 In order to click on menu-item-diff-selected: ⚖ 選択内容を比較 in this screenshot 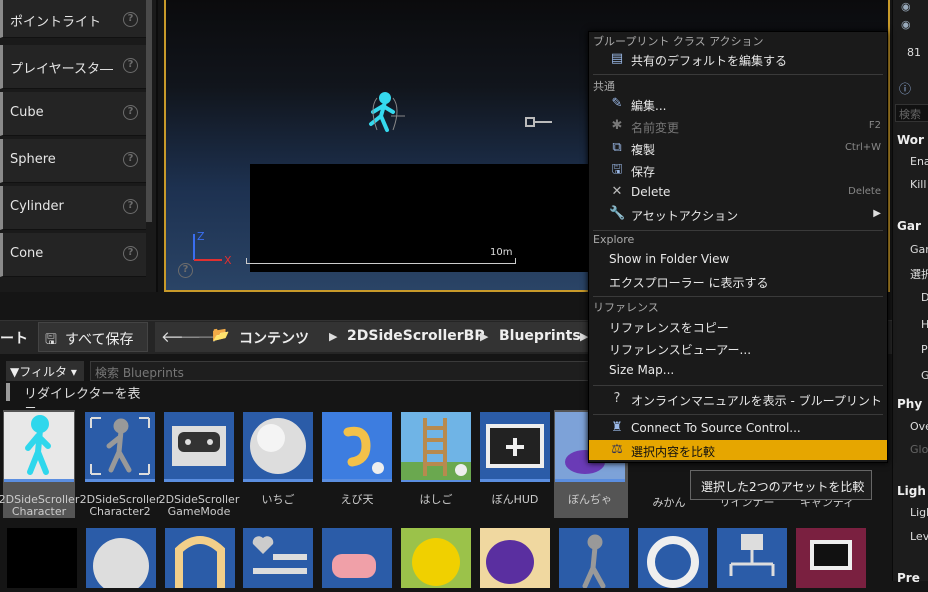, I will do `click(738, 450)`.